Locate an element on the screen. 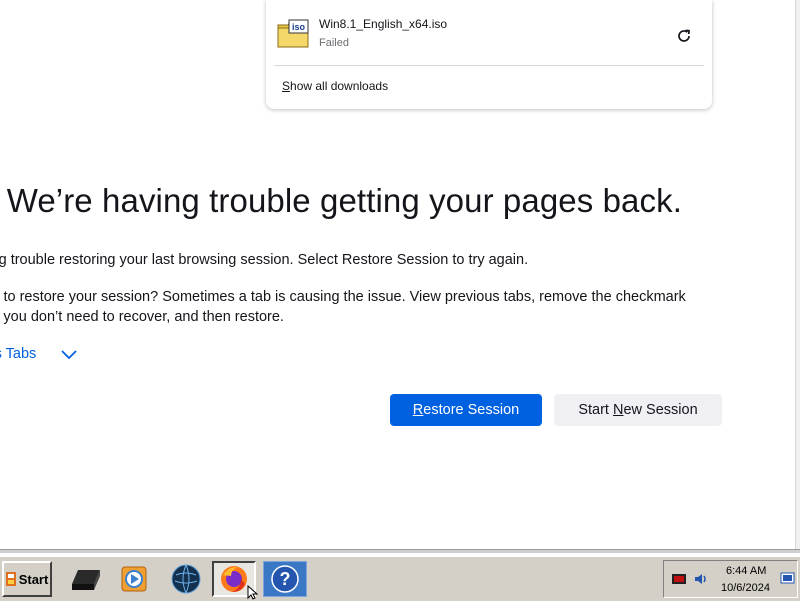  terminal-icon is located at coordinates (86, 580).